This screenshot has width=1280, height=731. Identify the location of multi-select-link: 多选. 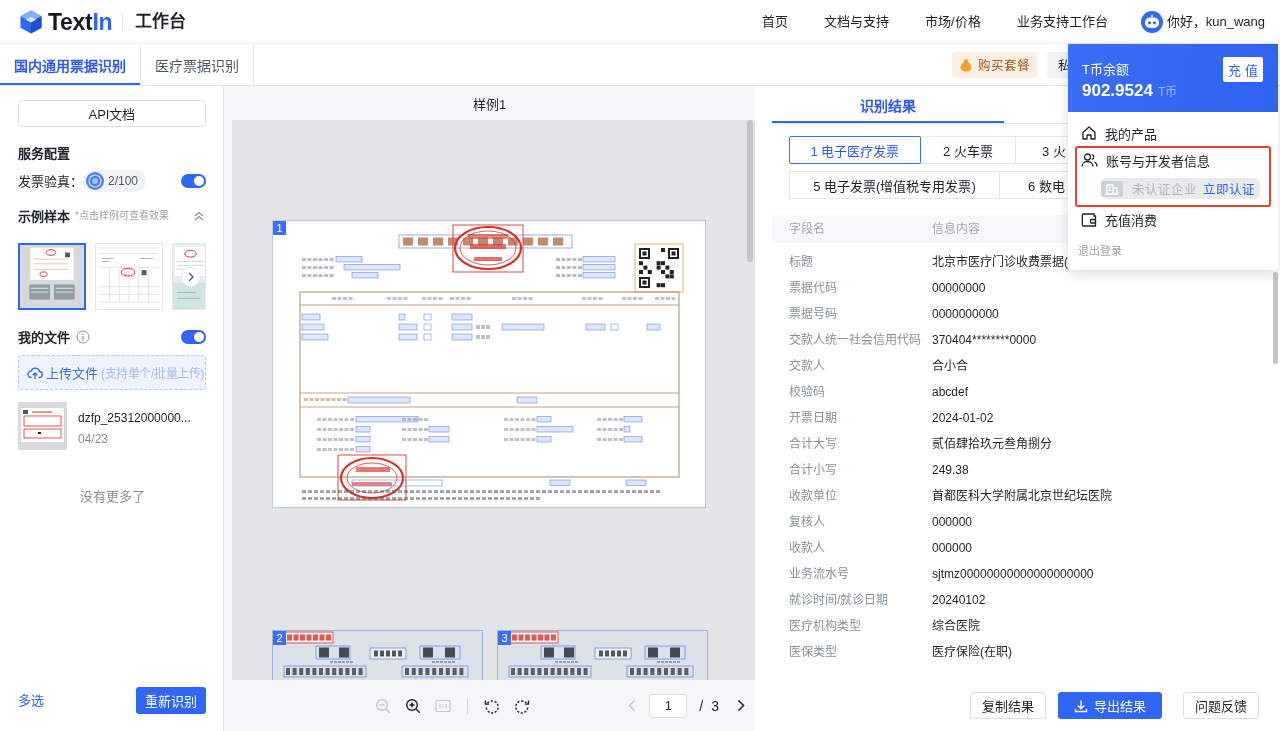
(31, 700).